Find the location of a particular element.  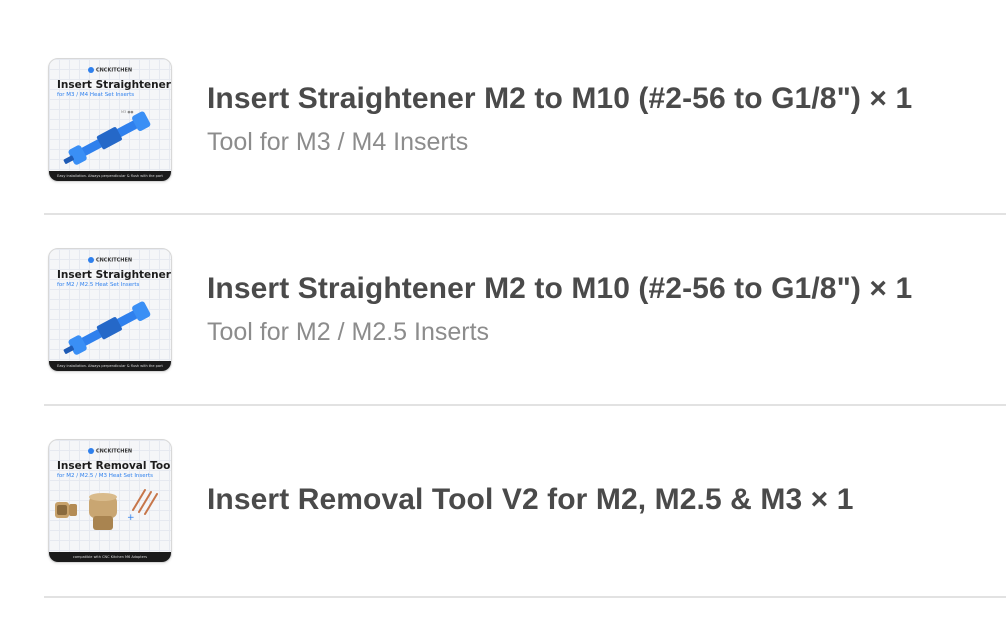

thumbnail-subheading: for M3 / M4 Heat Set Inserts is located at coordinates (96, 95).